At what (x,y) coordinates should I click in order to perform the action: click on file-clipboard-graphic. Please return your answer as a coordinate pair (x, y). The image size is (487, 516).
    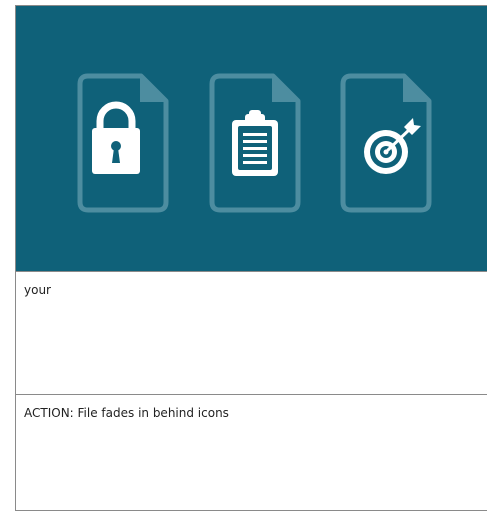
    Looking at the image, I should click on (255, 143).